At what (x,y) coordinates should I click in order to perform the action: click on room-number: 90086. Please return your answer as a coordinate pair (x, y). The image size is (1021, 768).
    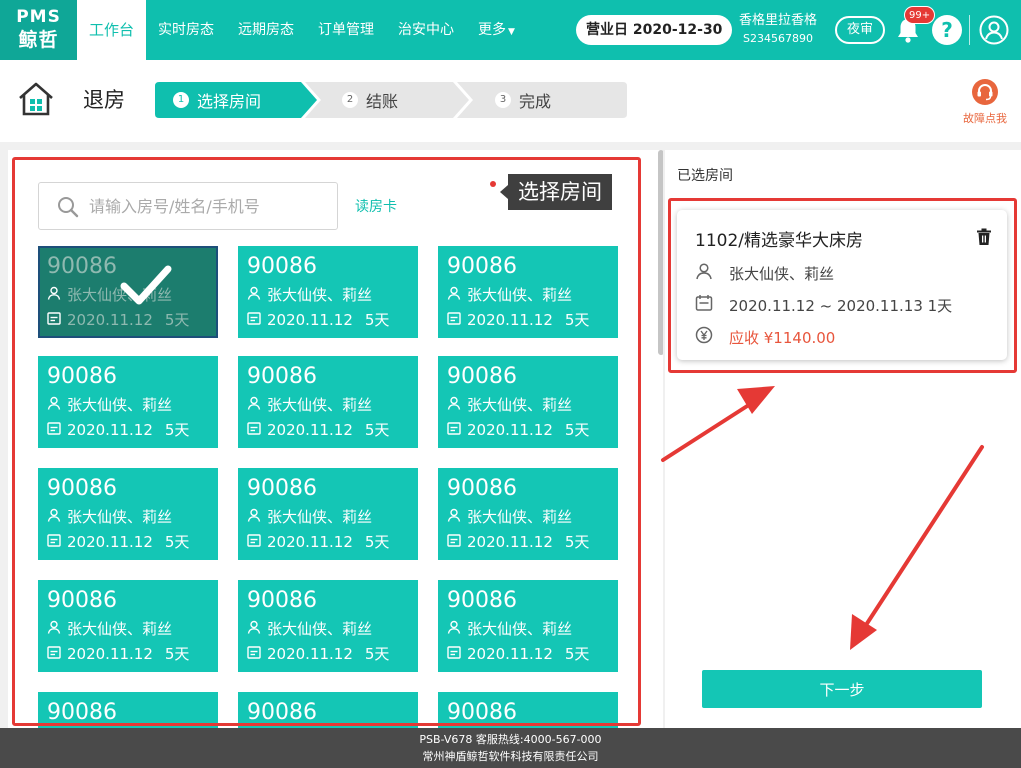
    Looking at the image, I should click on (282, 600).